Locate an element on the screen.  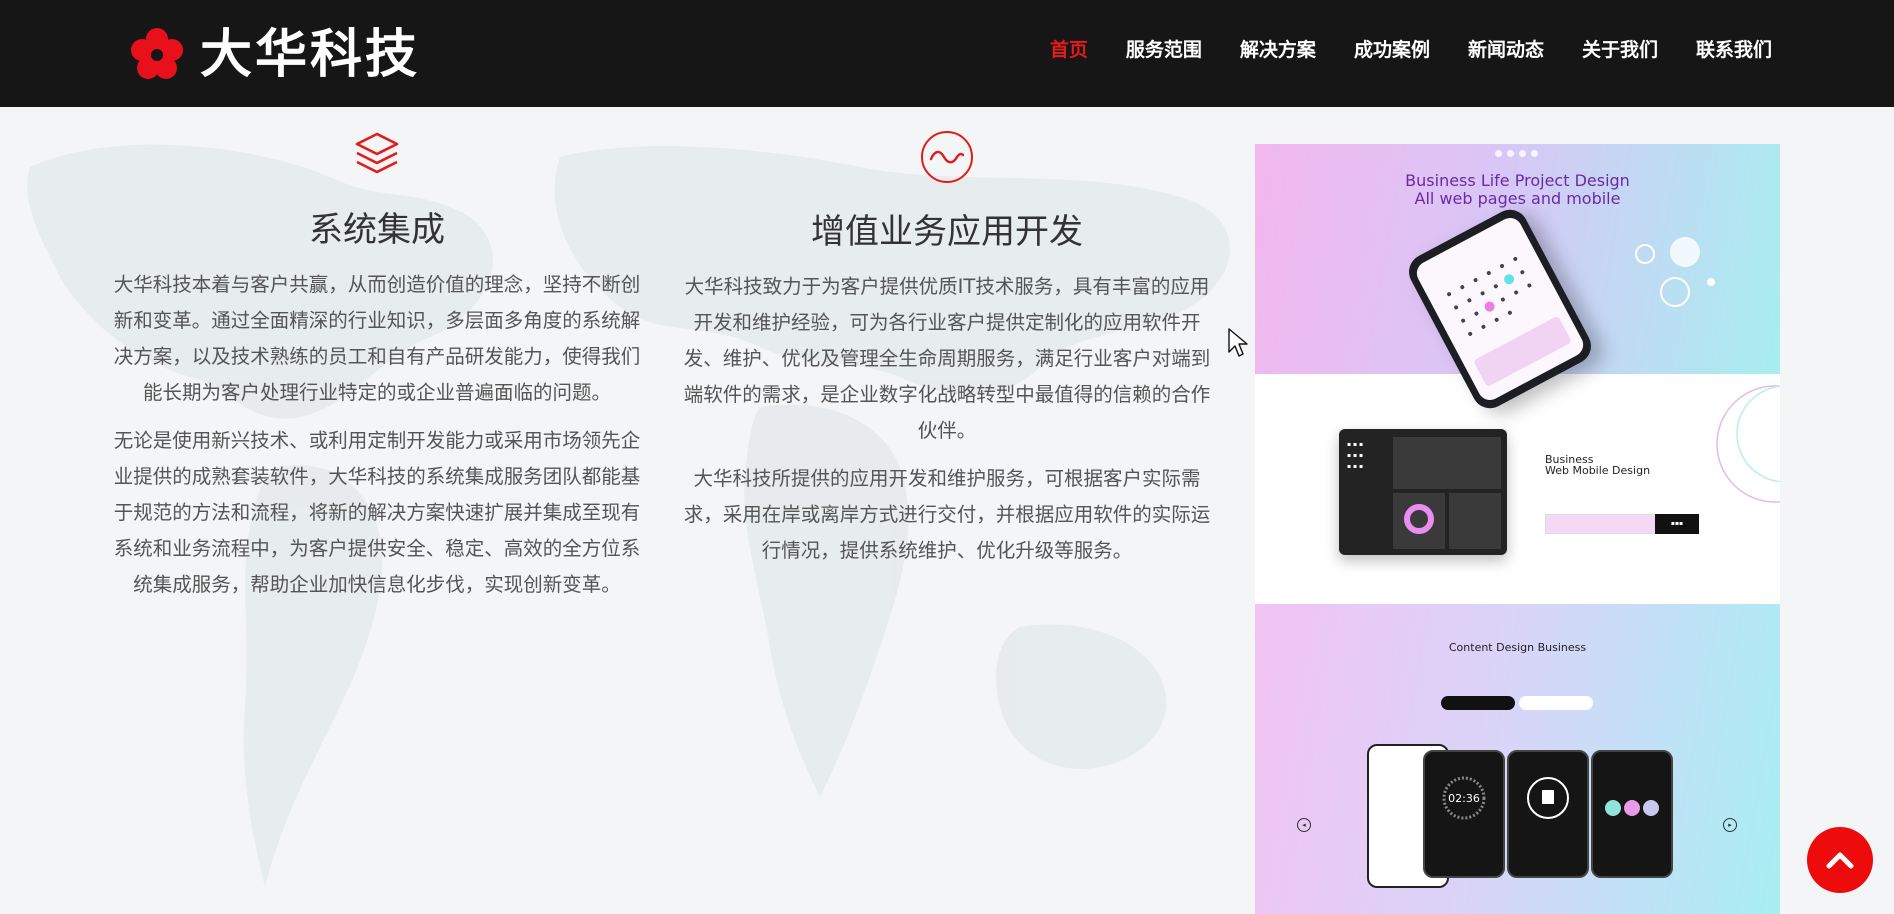
mouse-cursor-icon is located at coordinates (1238, 342).